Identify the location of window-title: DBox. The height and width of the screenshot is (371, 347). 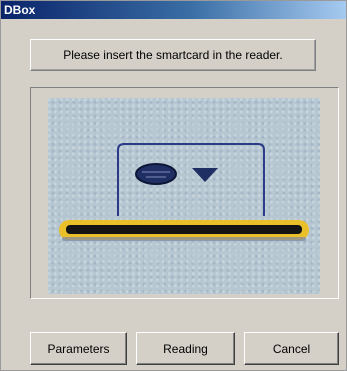
(20, 10).